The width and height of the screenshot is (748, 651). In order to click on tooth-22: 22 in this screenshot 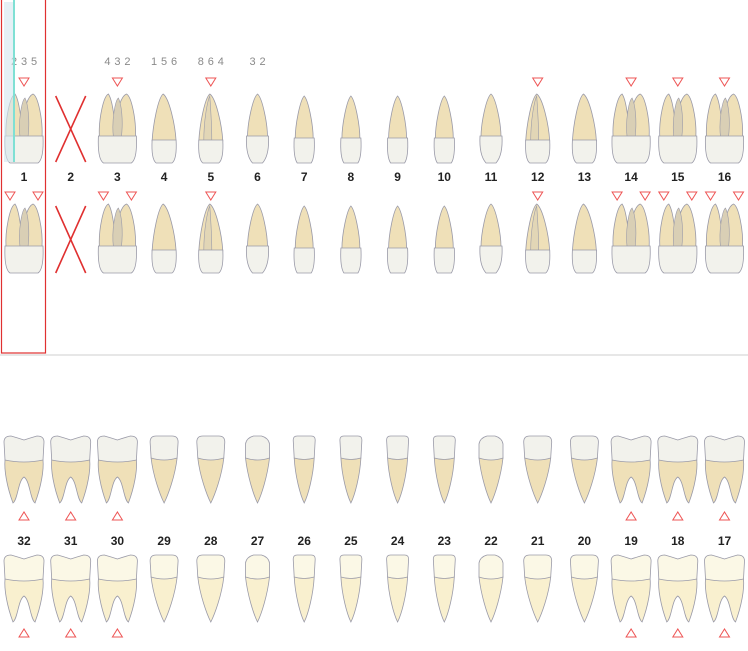, I will do `click(491, 529)`.